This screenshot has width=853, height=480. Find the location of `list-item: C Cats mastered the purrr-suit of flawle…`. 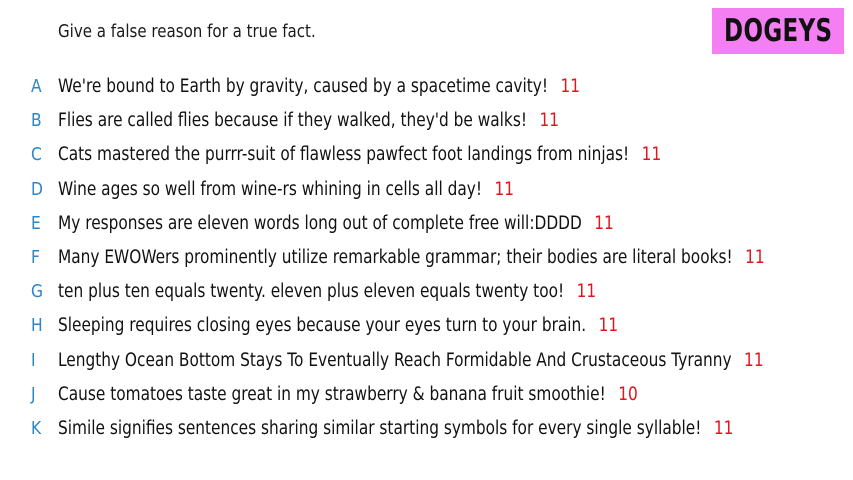

list-item: C Cats mastered the purrr-suit of flawle… is located at coordinates (426, 155).